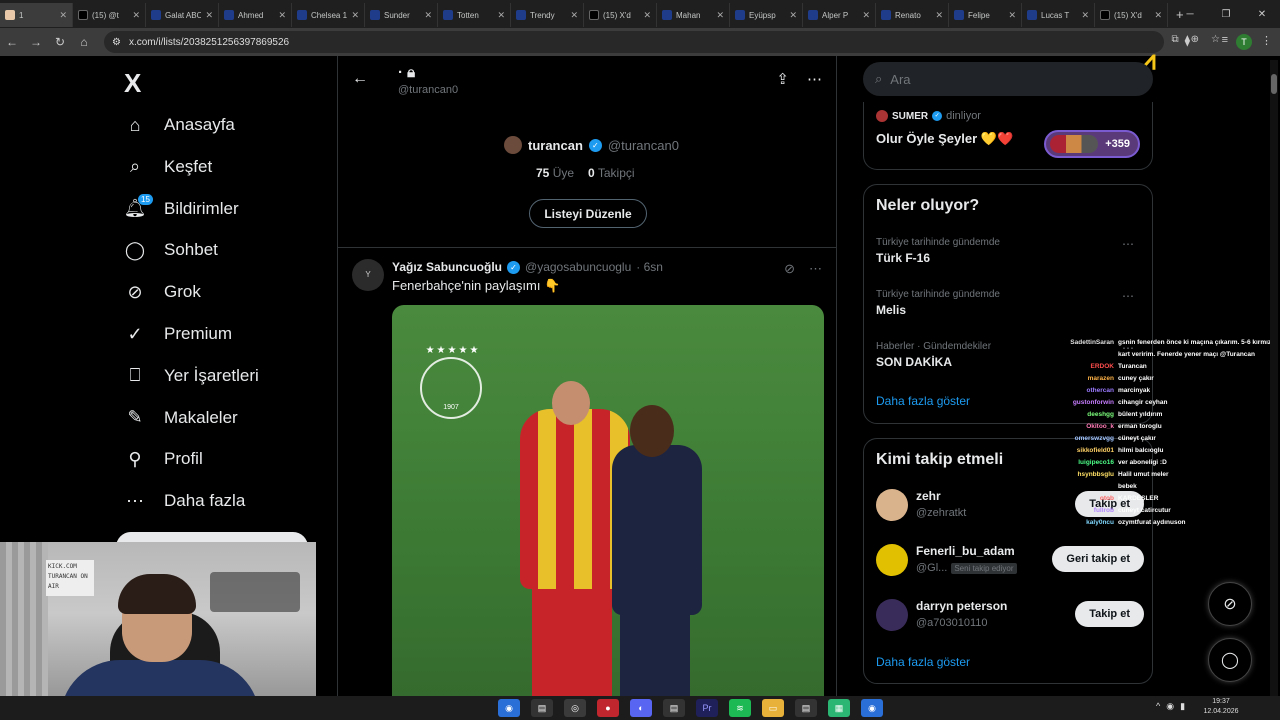  Describe the element at coordinates (693, 15) in the screenshot. I see `browser-tab: Mahan ✕` at that location.